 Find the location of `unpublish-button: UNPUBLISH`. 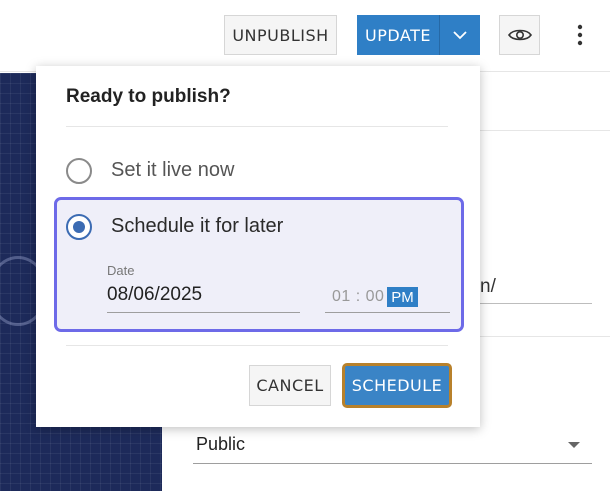

unpublish-button: UNPUBLISH is located at coordinates (280, 35).